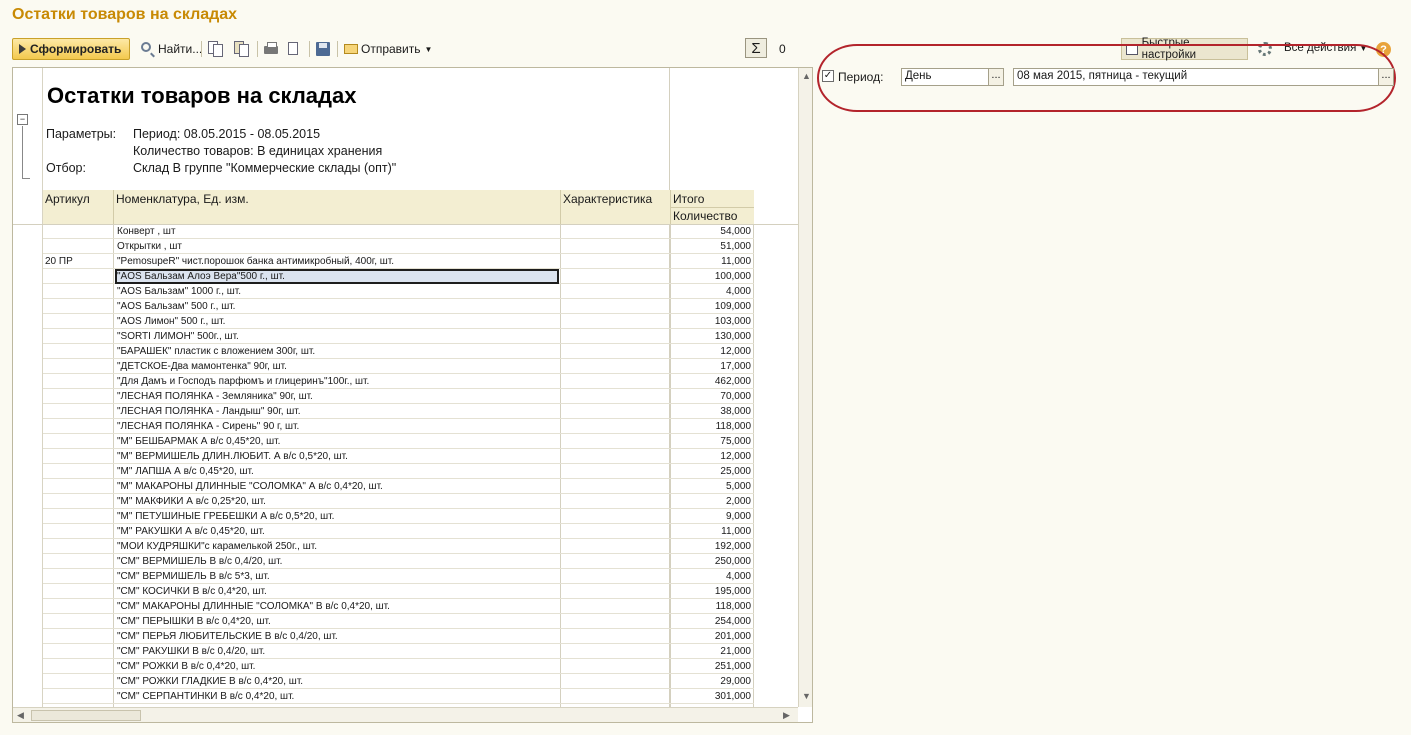  Describe the element at coordinates (337, 441) in the screenshot. I see `cell-name: "М" БЕШБАРМАК А в/с 0,45*20, шт.` at that location.